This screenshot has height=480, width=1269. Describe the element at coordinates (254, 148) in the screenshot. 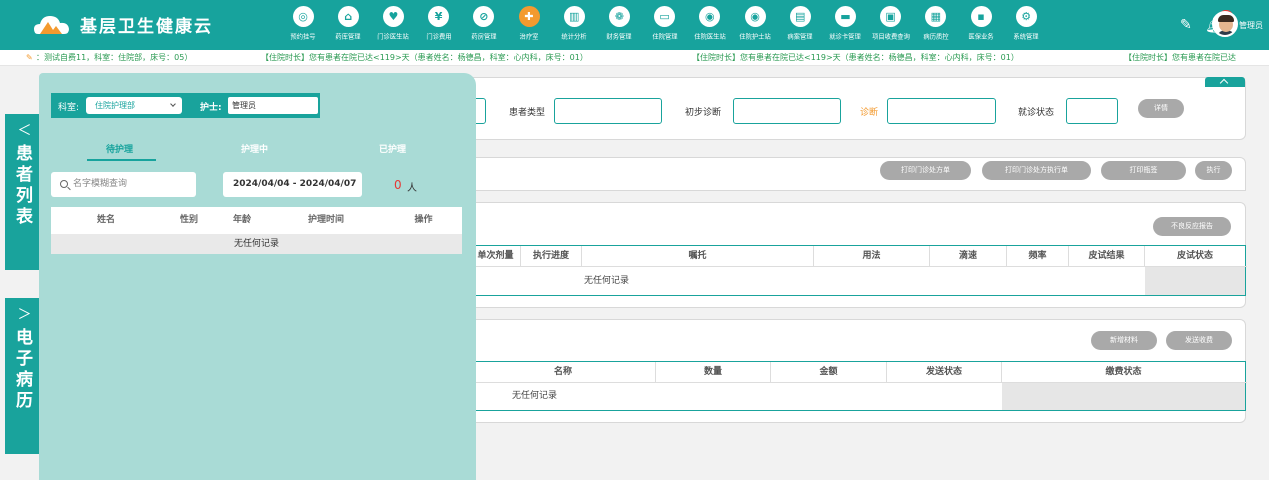

I see `tab-in-progress: 护理中` at that location.